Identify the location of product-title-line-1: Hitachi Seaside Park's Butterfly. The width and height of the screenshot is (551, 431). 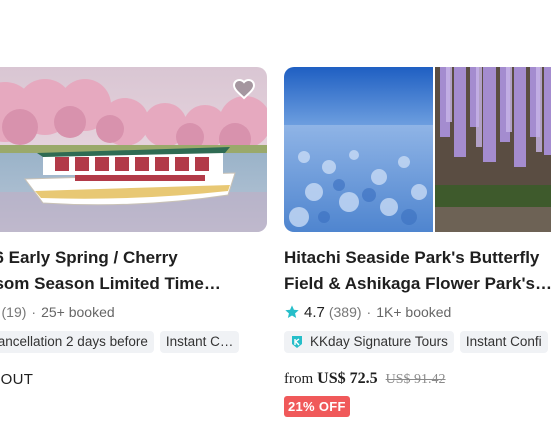
(412, 257).